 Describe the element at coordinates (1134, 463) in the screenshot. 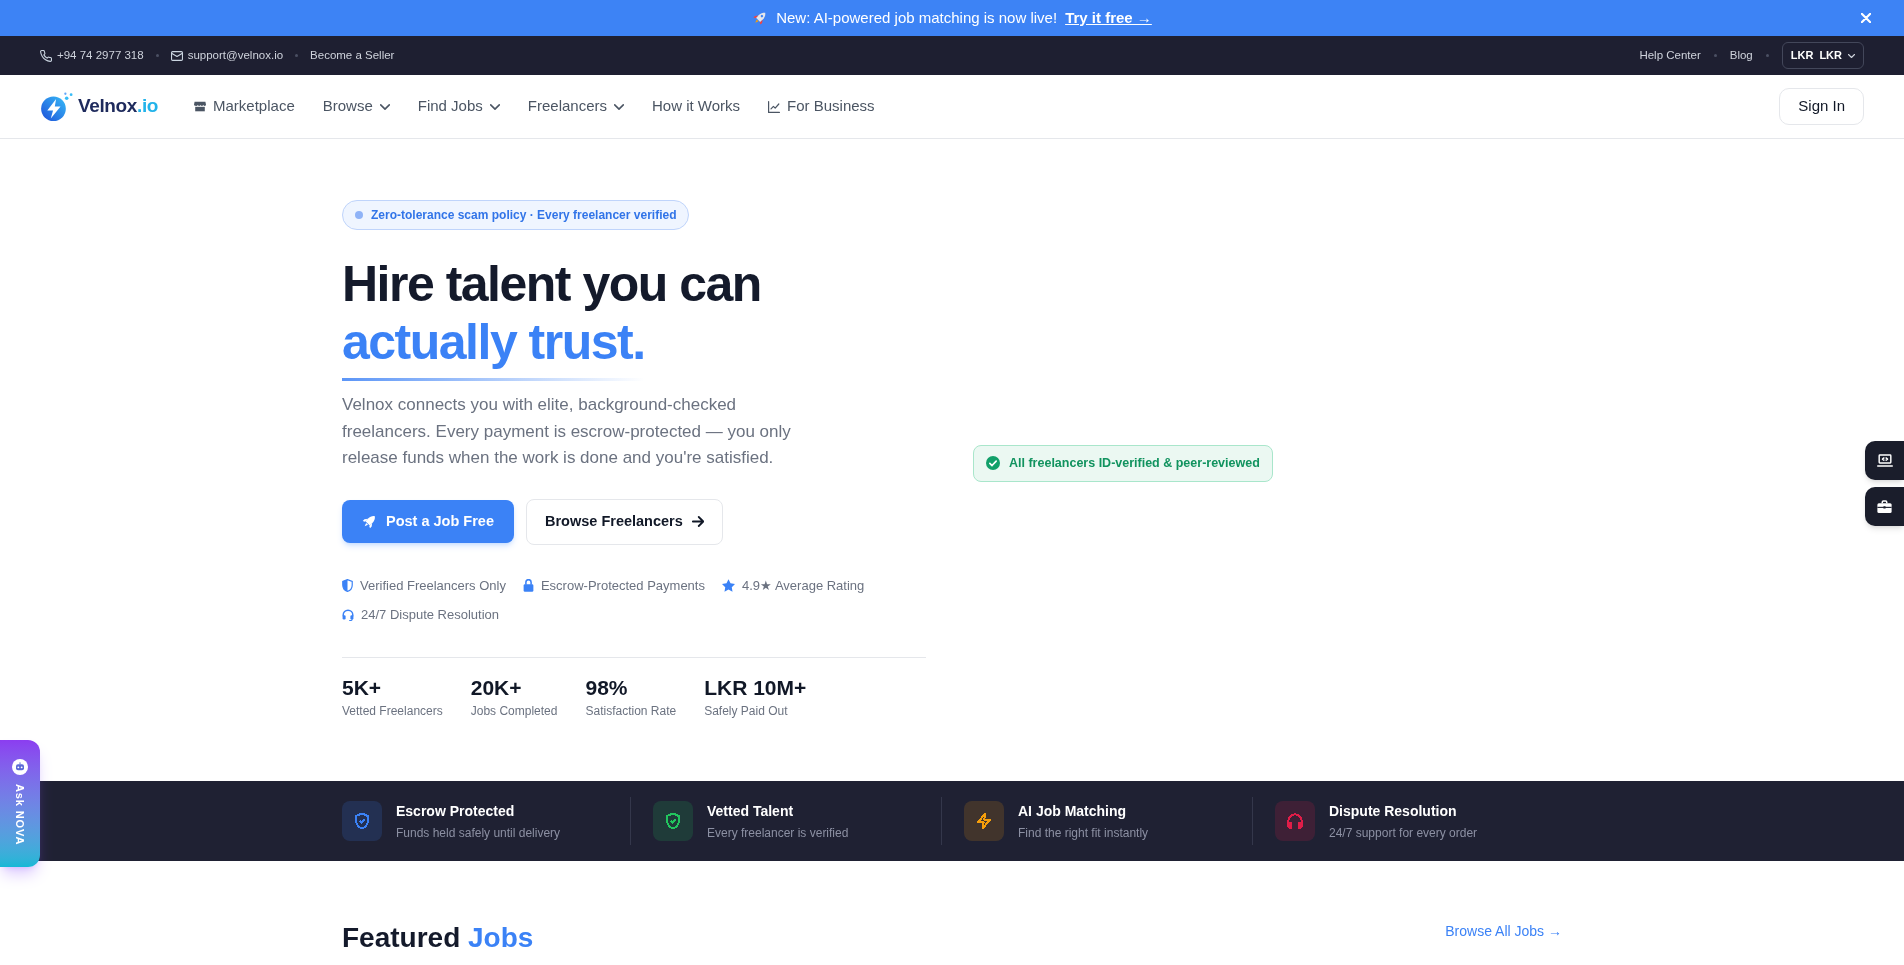

I see `verified-text: All freelancers ID-verified & peer-reviewed` at that location.